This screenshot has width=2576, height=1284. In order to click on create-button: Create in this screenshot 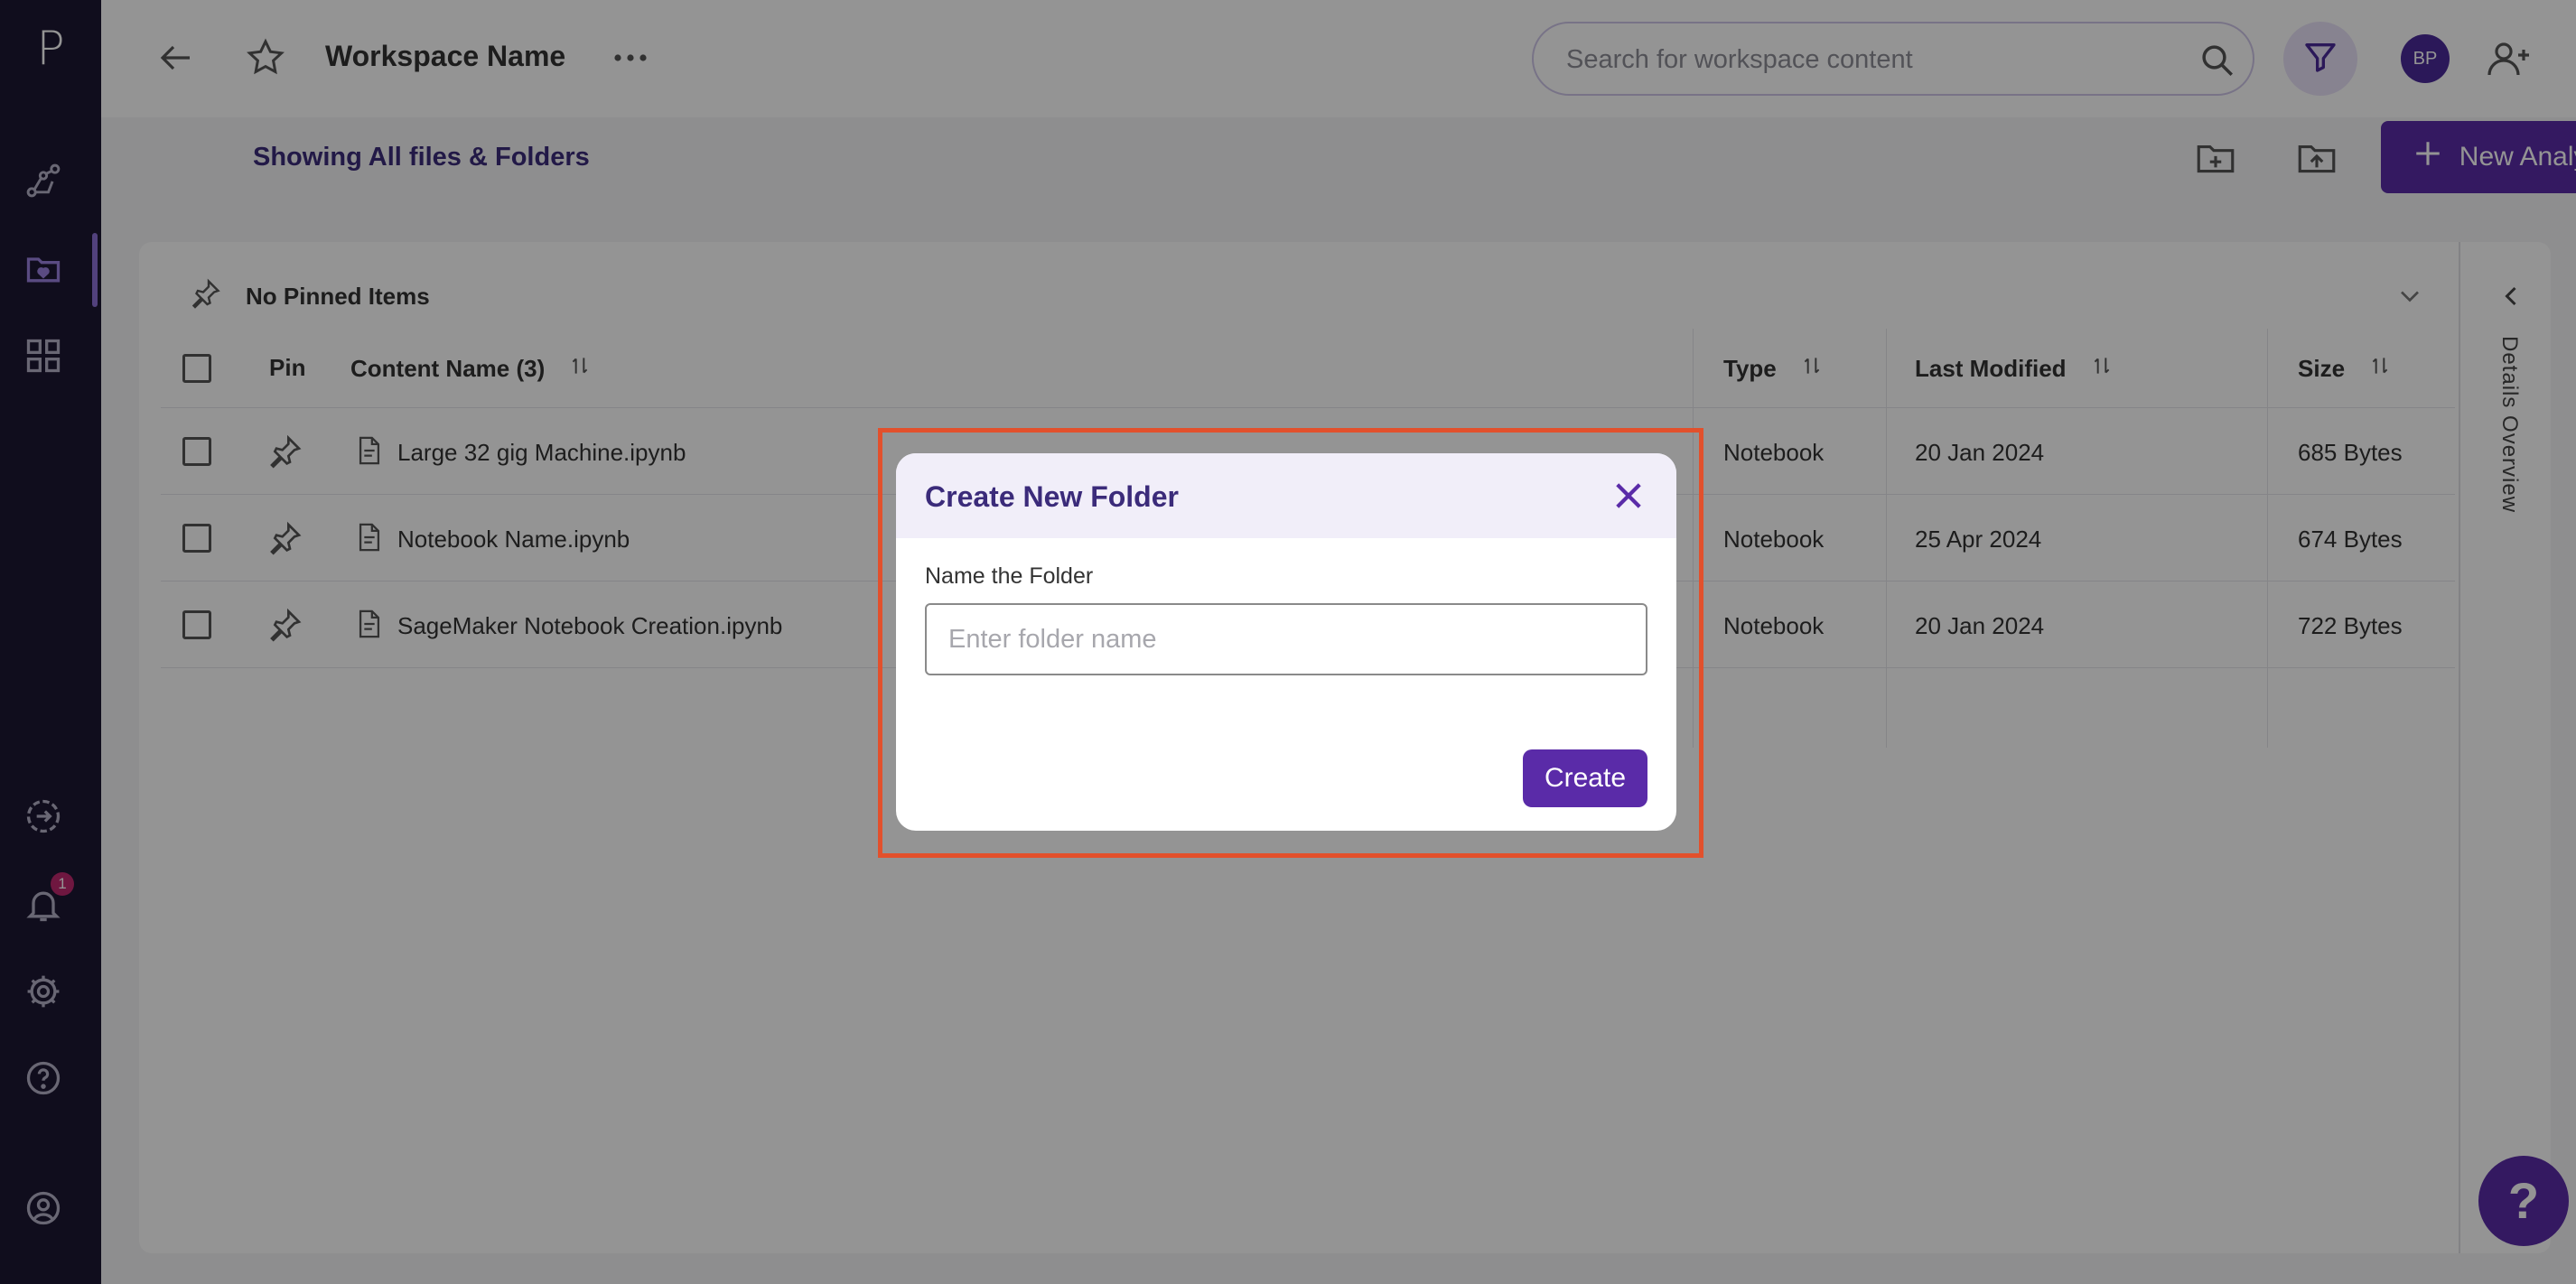, I will do `click(1585, 778)`.